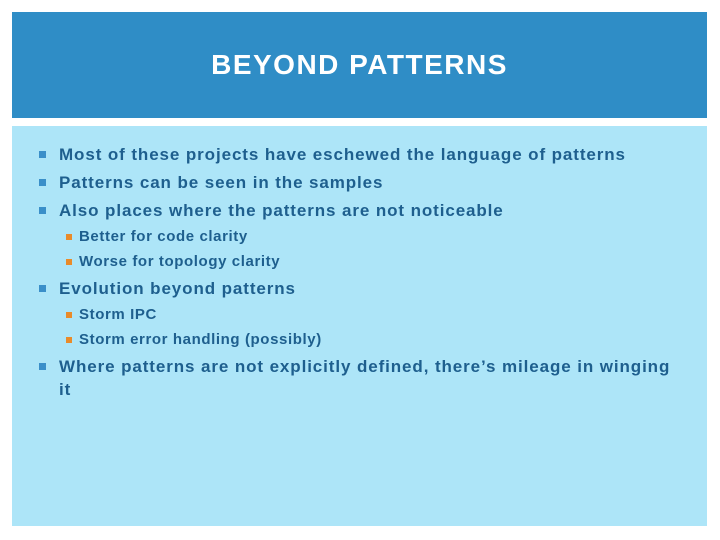 The width and height of the screenshot is (720, 540). What do you see at coordinates (358, 237) in the screenshot?
I see `sub-bullet-item: Better for code clarity` at bounding box center [358, 237].